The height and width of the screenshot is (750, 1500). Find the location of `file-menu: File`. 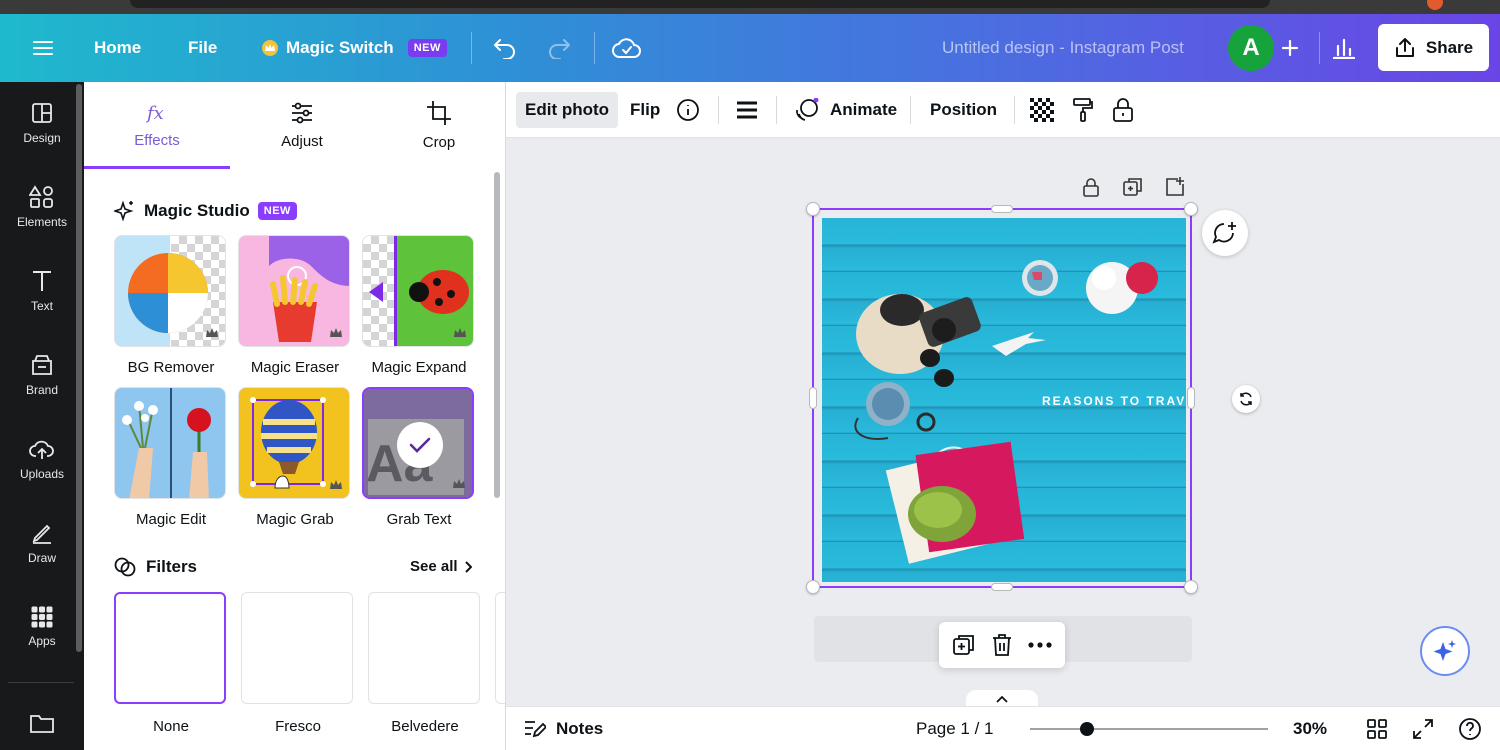

file-menu: File is located at coordinates (202, 48).